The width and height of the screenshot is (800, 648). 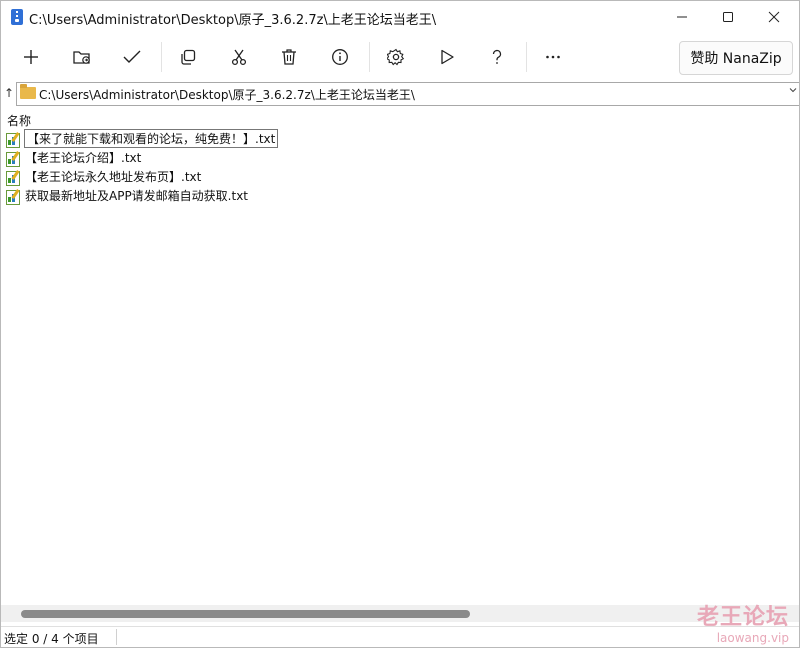 What do you see at coordinates (17, 17) in the screenshot?
I see `nanazip-archive-icon` at bounding box center [17, 17].